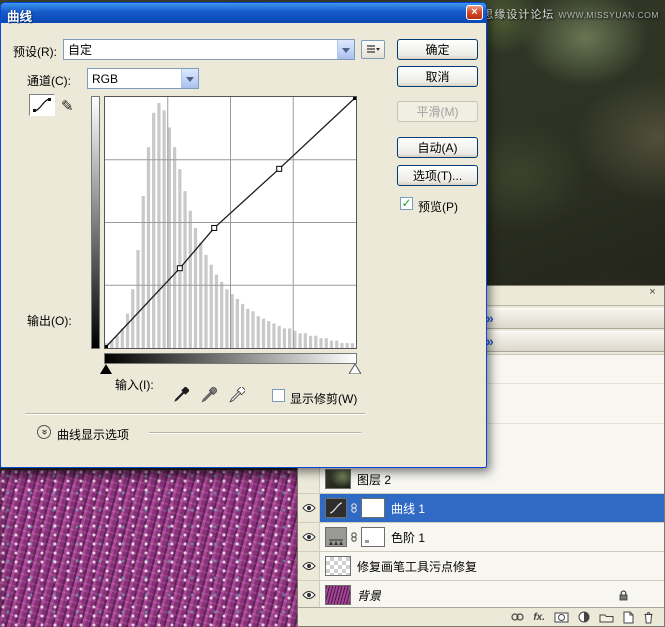  Describe the element at coordinates (243, 13) in the screenshot. I see `dialog-titlebar: 曲线 ×` at that location.